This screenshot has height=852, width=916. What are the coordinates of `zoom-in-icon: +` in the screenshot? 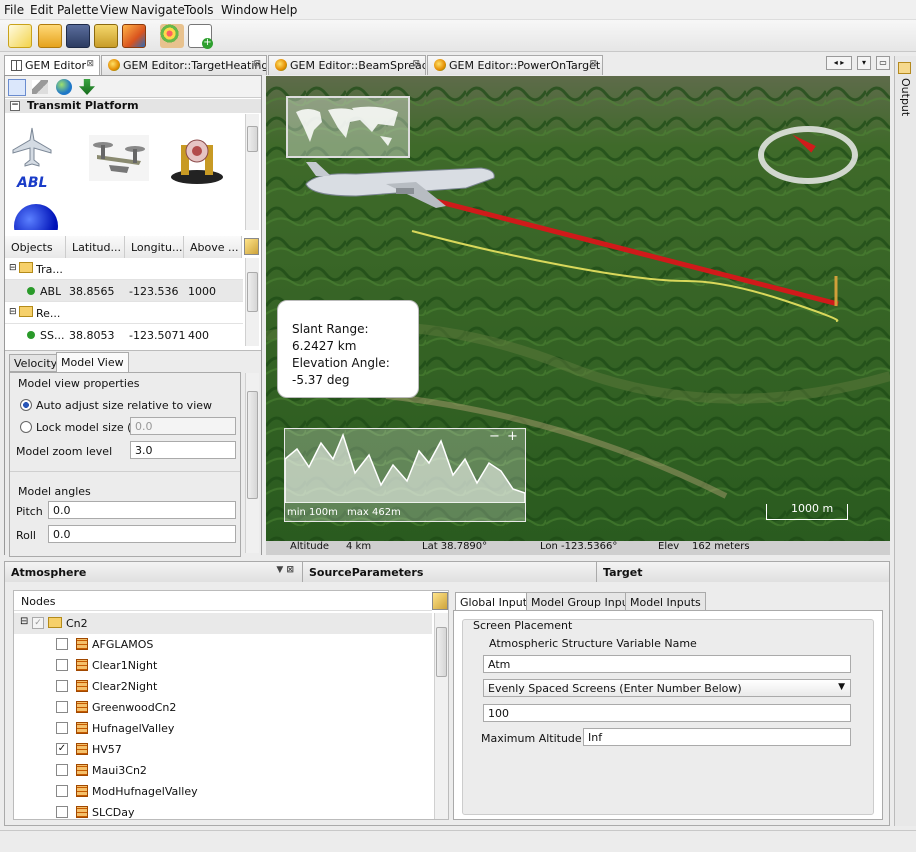 It's located at (512, 436).